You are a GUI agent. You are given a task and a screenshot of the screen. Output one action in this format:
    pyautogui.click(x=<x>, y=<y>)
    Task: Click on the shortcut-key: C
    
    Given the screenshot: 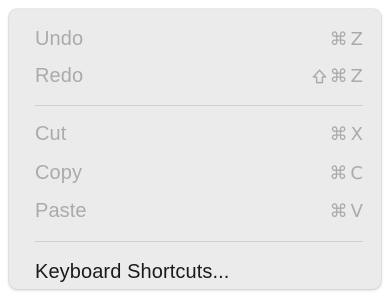 What is the action you would take?
    pyautogui.click(x=356, y=173)
    